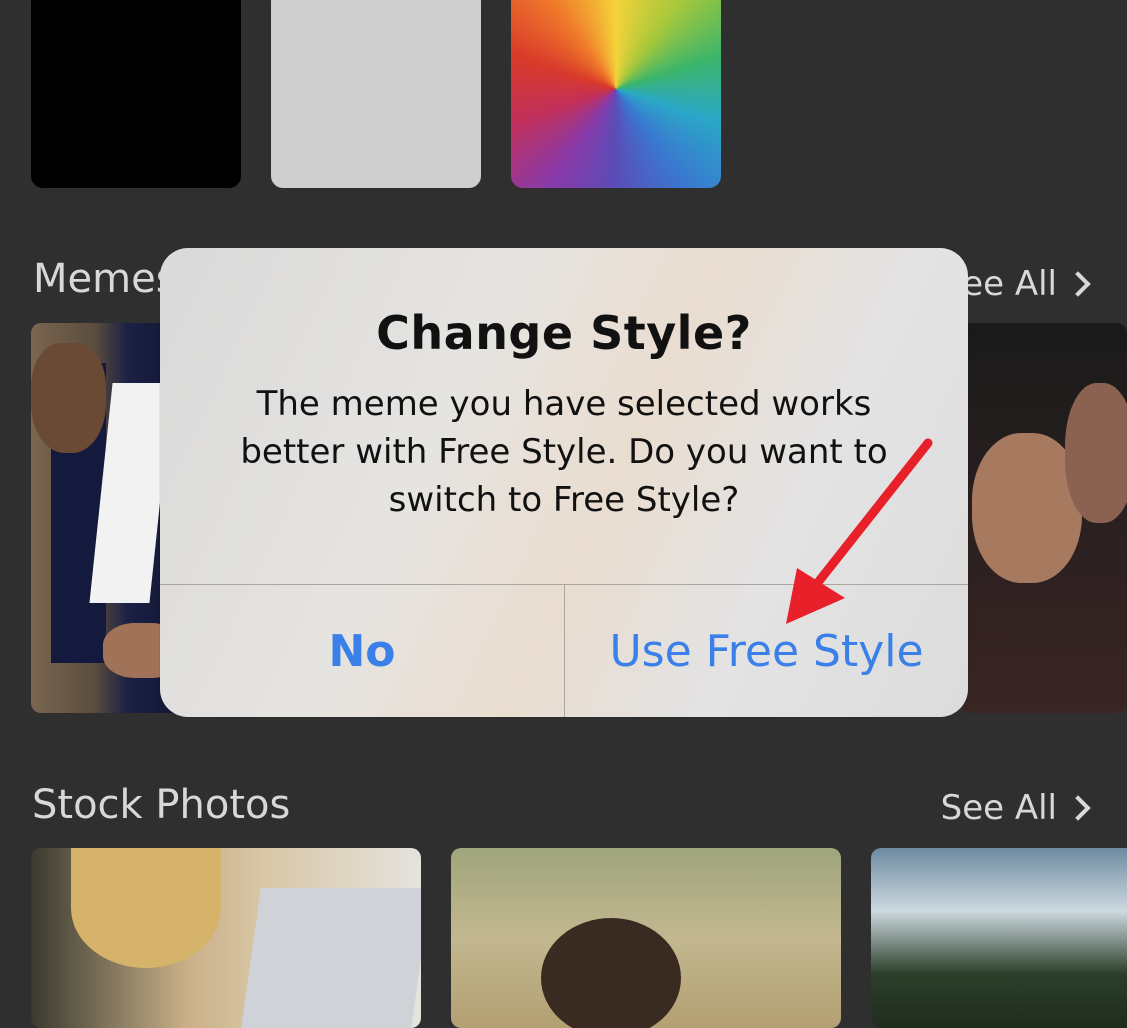  What do you see at coordinates (998, 808) in the screenshot?
I see `see-all-label: See All` at bounding box center [998, 808].